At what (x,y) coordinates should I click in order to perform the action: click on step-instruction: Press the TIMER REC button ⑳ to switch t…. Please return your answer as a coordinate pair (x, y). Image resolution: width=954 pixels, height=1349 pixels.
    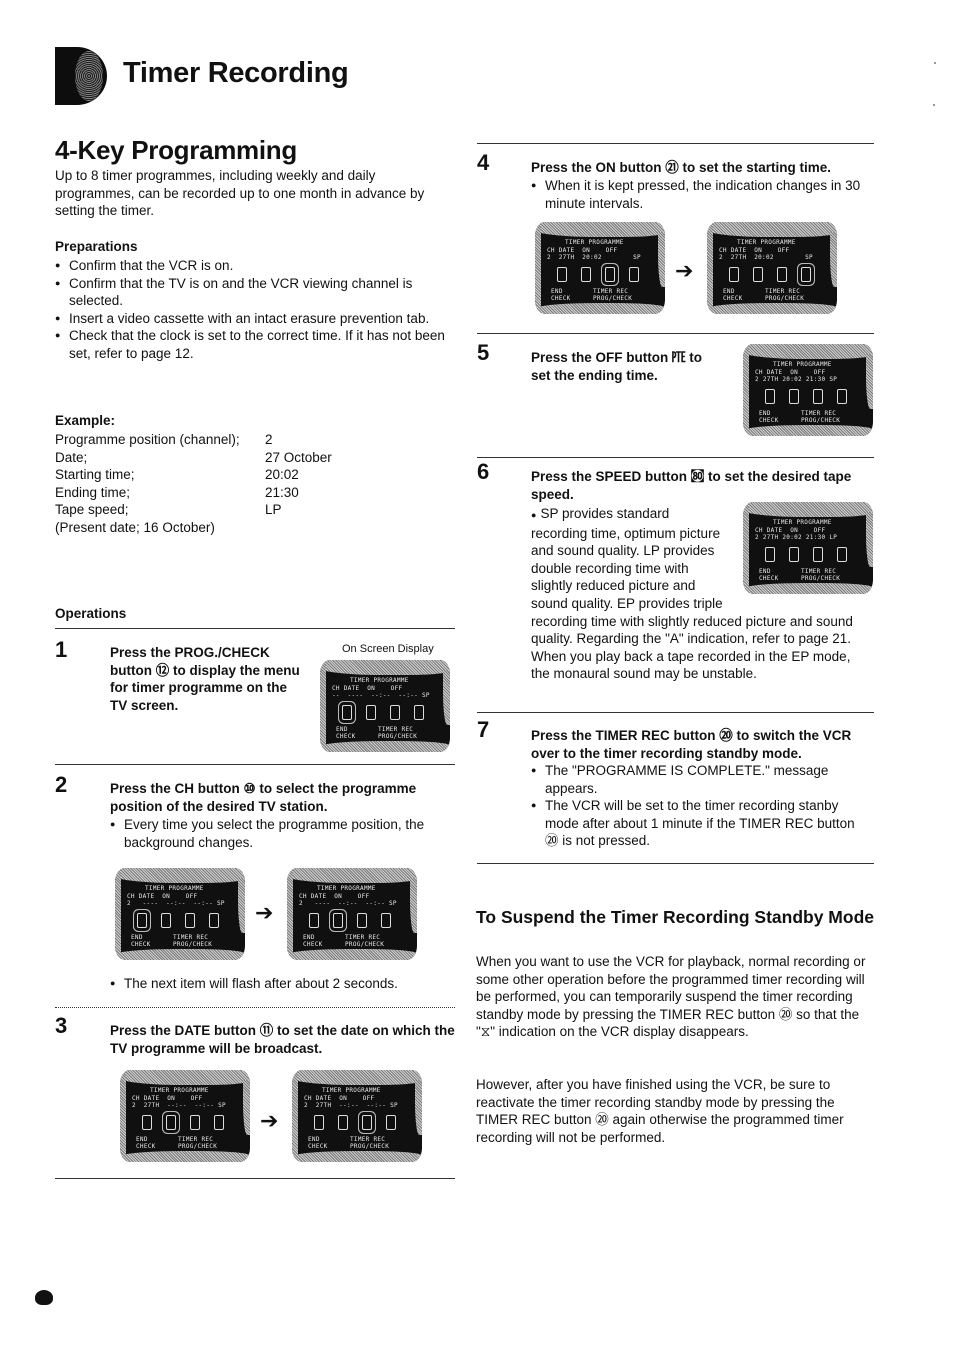
    Looking at the image, I should click on (691, 744).